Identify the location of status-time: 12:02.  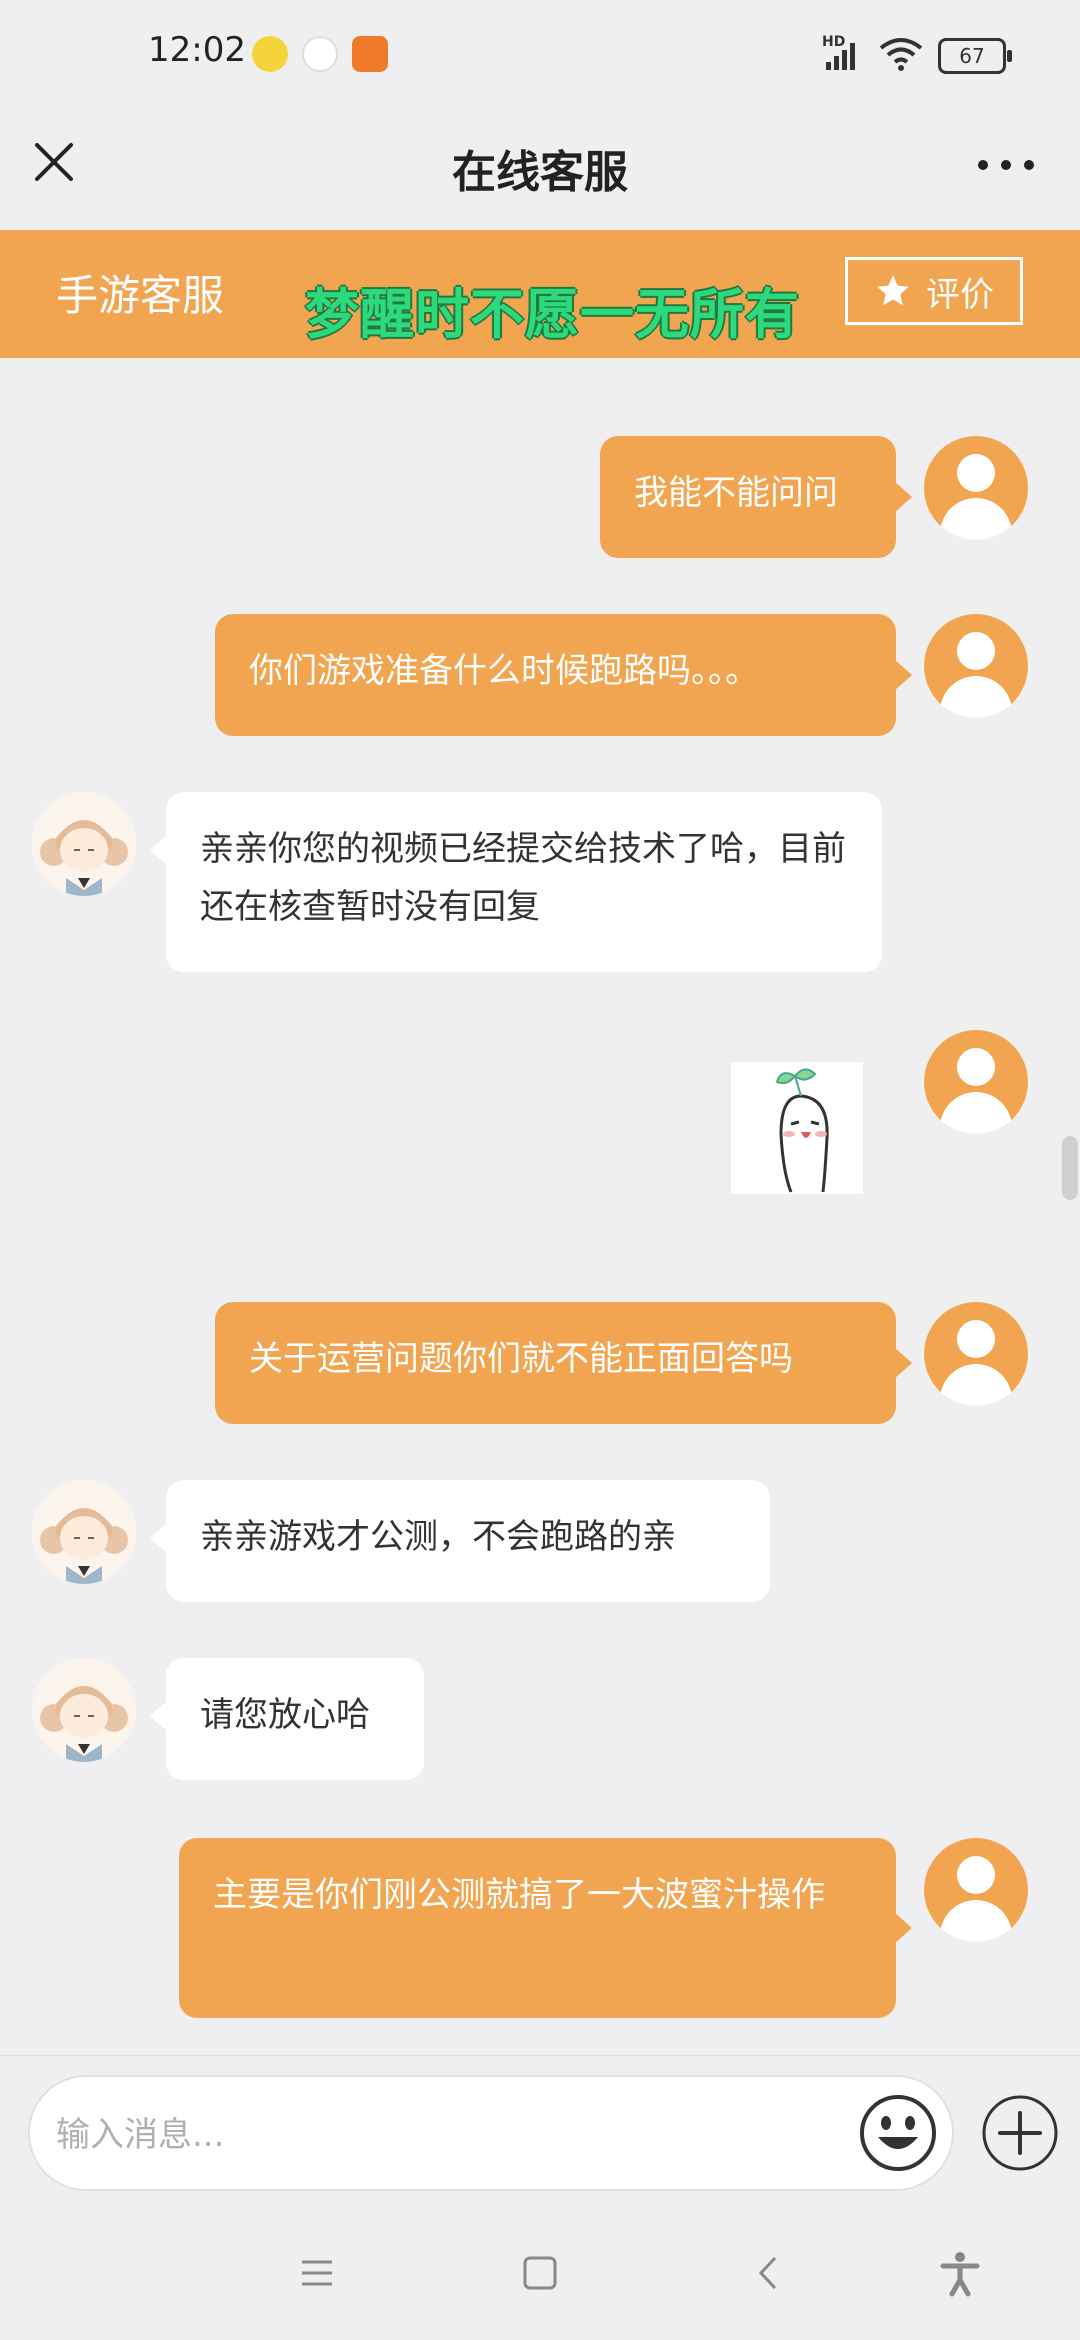
(197, 50).